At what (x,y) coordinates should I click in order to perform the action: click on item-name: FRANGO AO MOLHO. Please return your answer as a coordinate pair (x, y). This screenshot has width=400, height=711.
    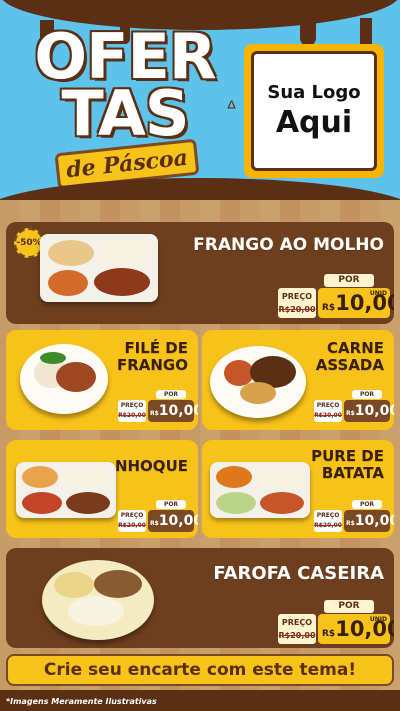
    Looking at the image, I should click on (288, 245).